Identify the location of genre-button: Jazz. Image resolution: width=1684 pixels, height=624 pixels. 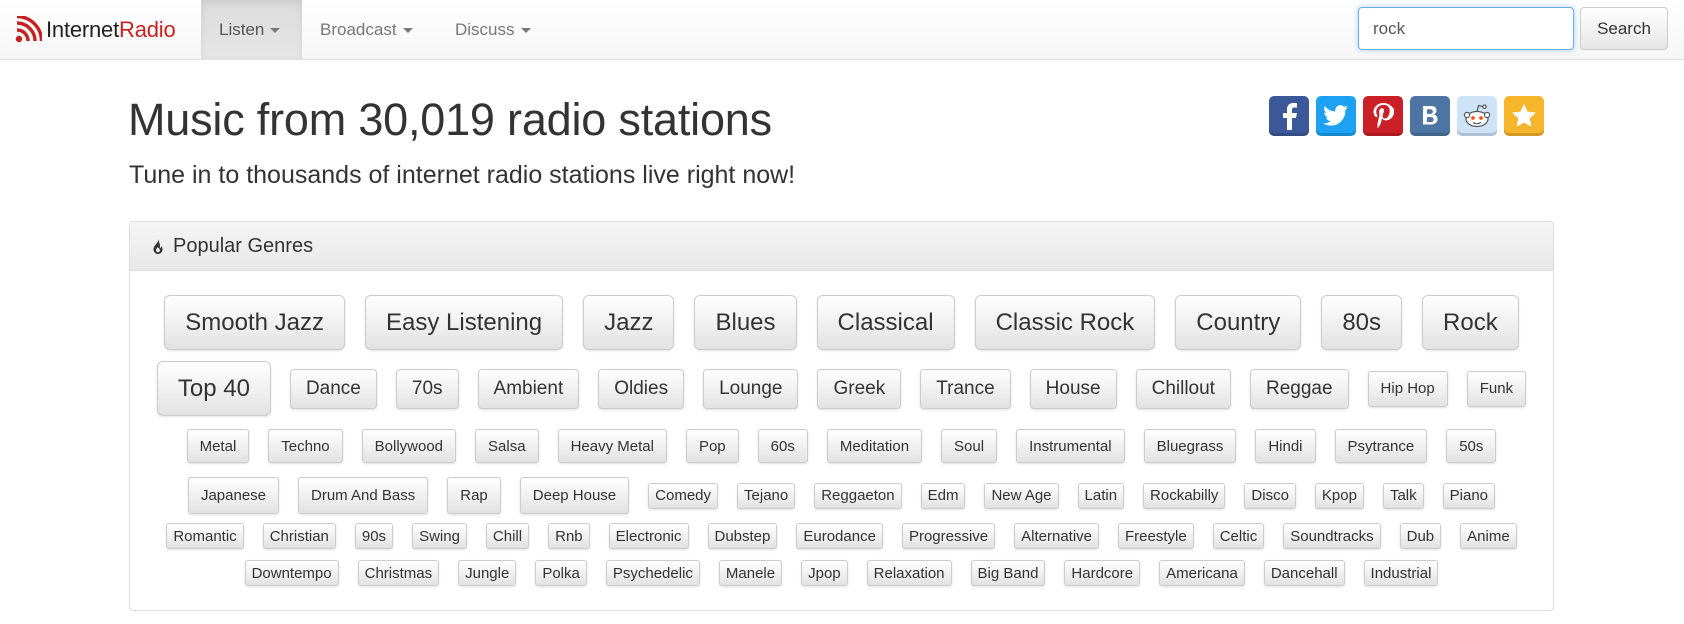
(629, 322).